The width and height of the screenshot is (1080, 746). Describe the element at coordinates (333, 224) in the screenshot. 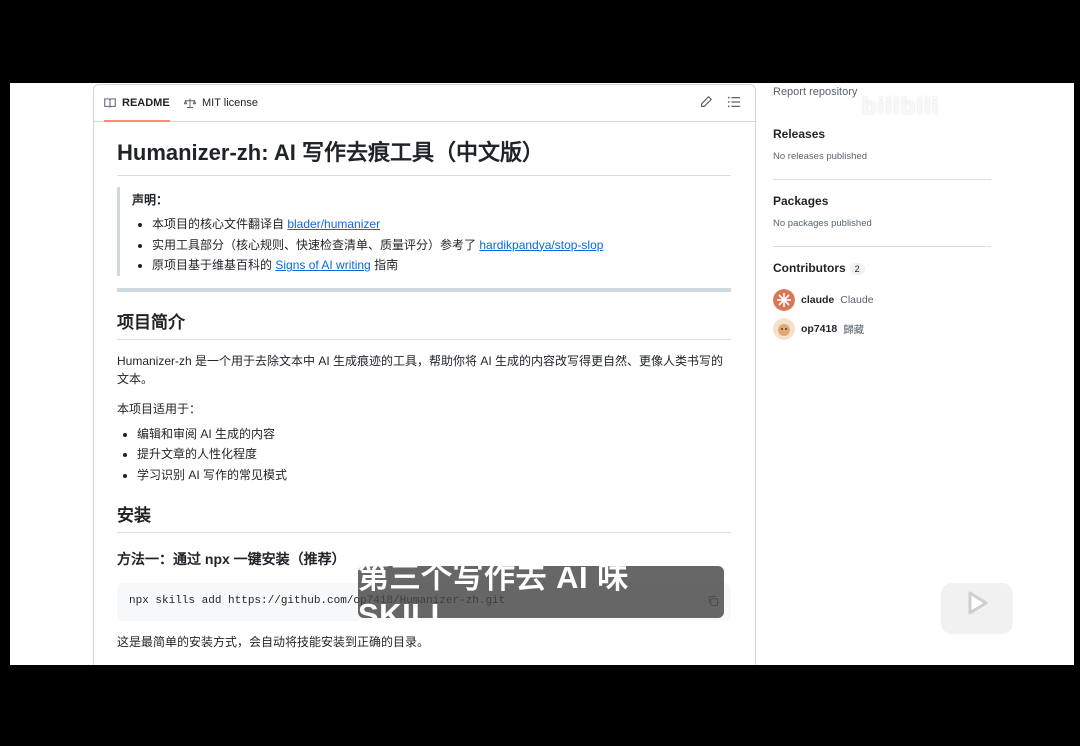

I see `link-blader-humanizer: blader/humanizer` at that location.